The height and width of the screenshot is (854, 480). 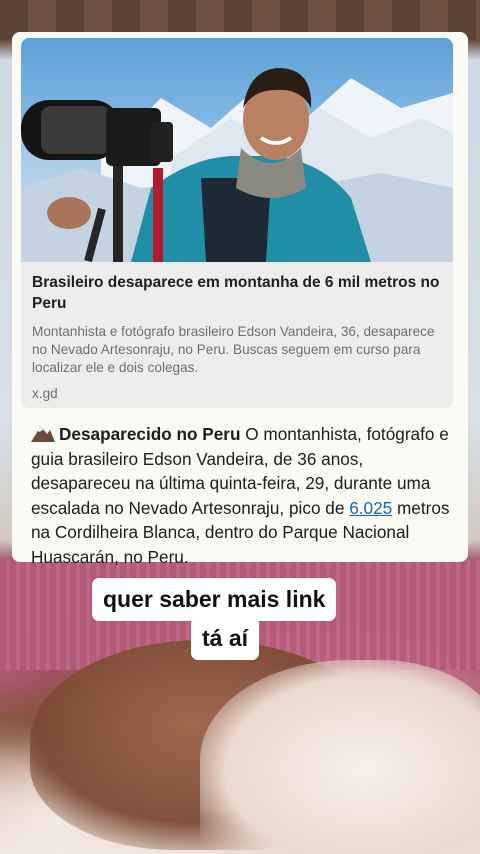 What do you see at coordinates (225, 638) in the screenshot?
I see `caption-line-2: tá aí` at bounding box center [225, 638].